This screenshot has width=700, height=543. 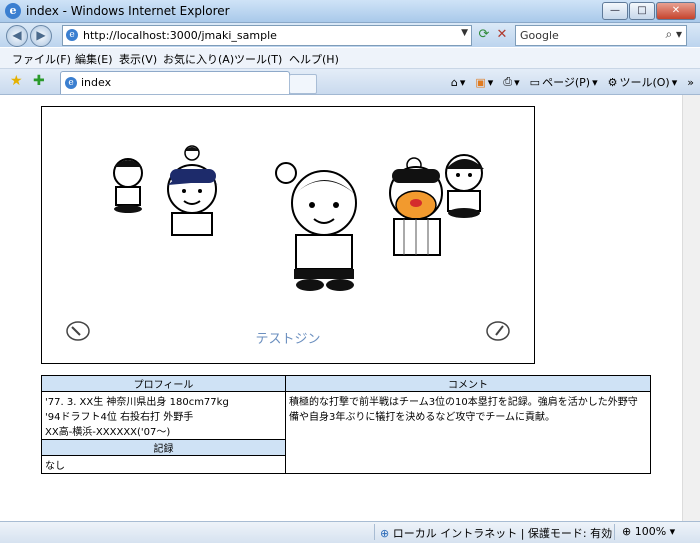 I want to click on vertical-scrollbar, so click(x=691, y=308).